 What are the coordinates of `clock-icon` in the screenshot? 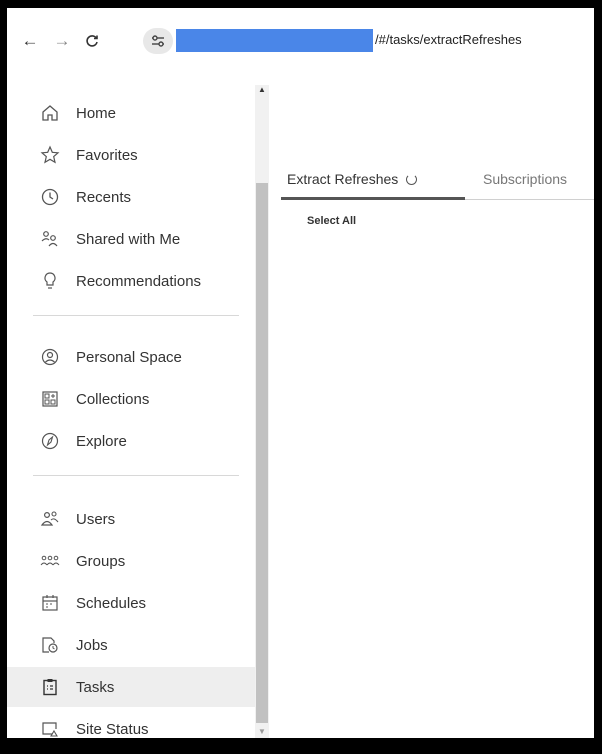 It's located at (50, 197).